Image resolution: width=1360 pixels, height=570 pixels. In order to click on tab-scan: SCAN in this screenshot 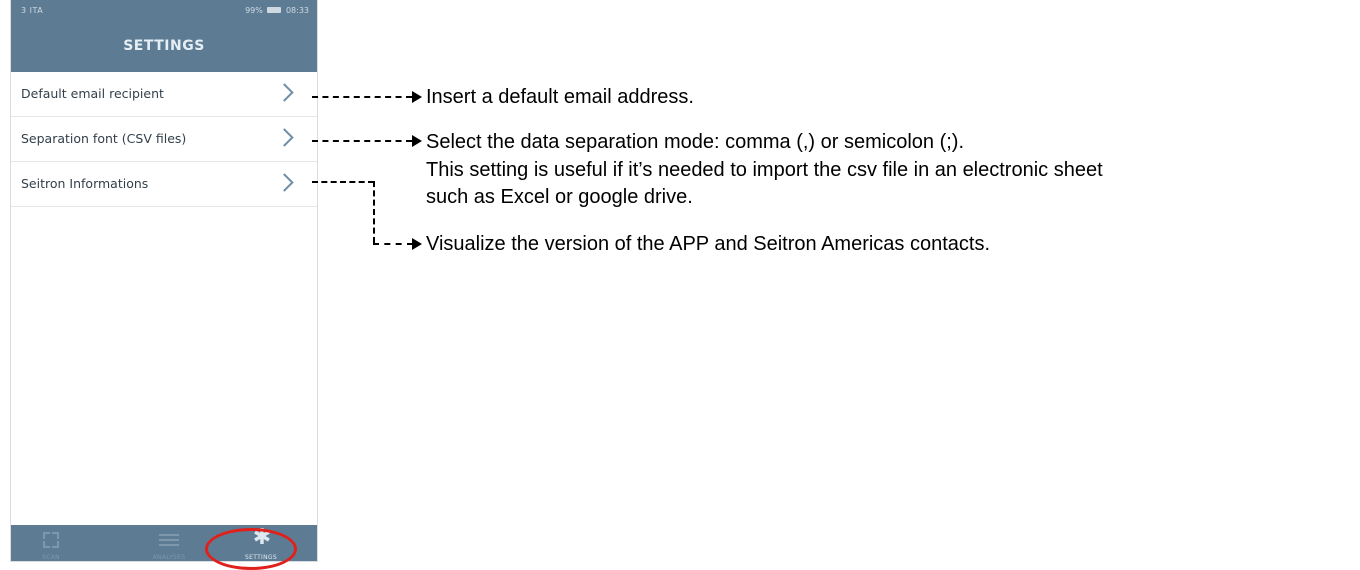, I will do `click(51, 543)`.